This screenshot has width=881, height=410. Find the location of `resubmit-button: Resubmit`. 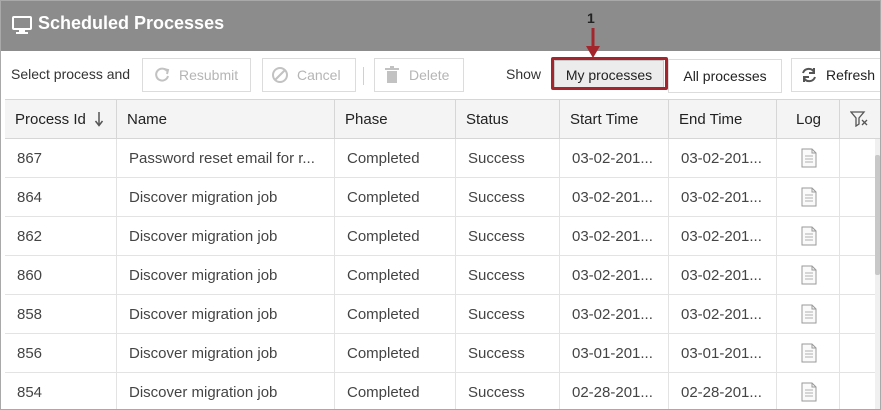

resubmit-button: Resubmit is located at coordinates (196, 75).